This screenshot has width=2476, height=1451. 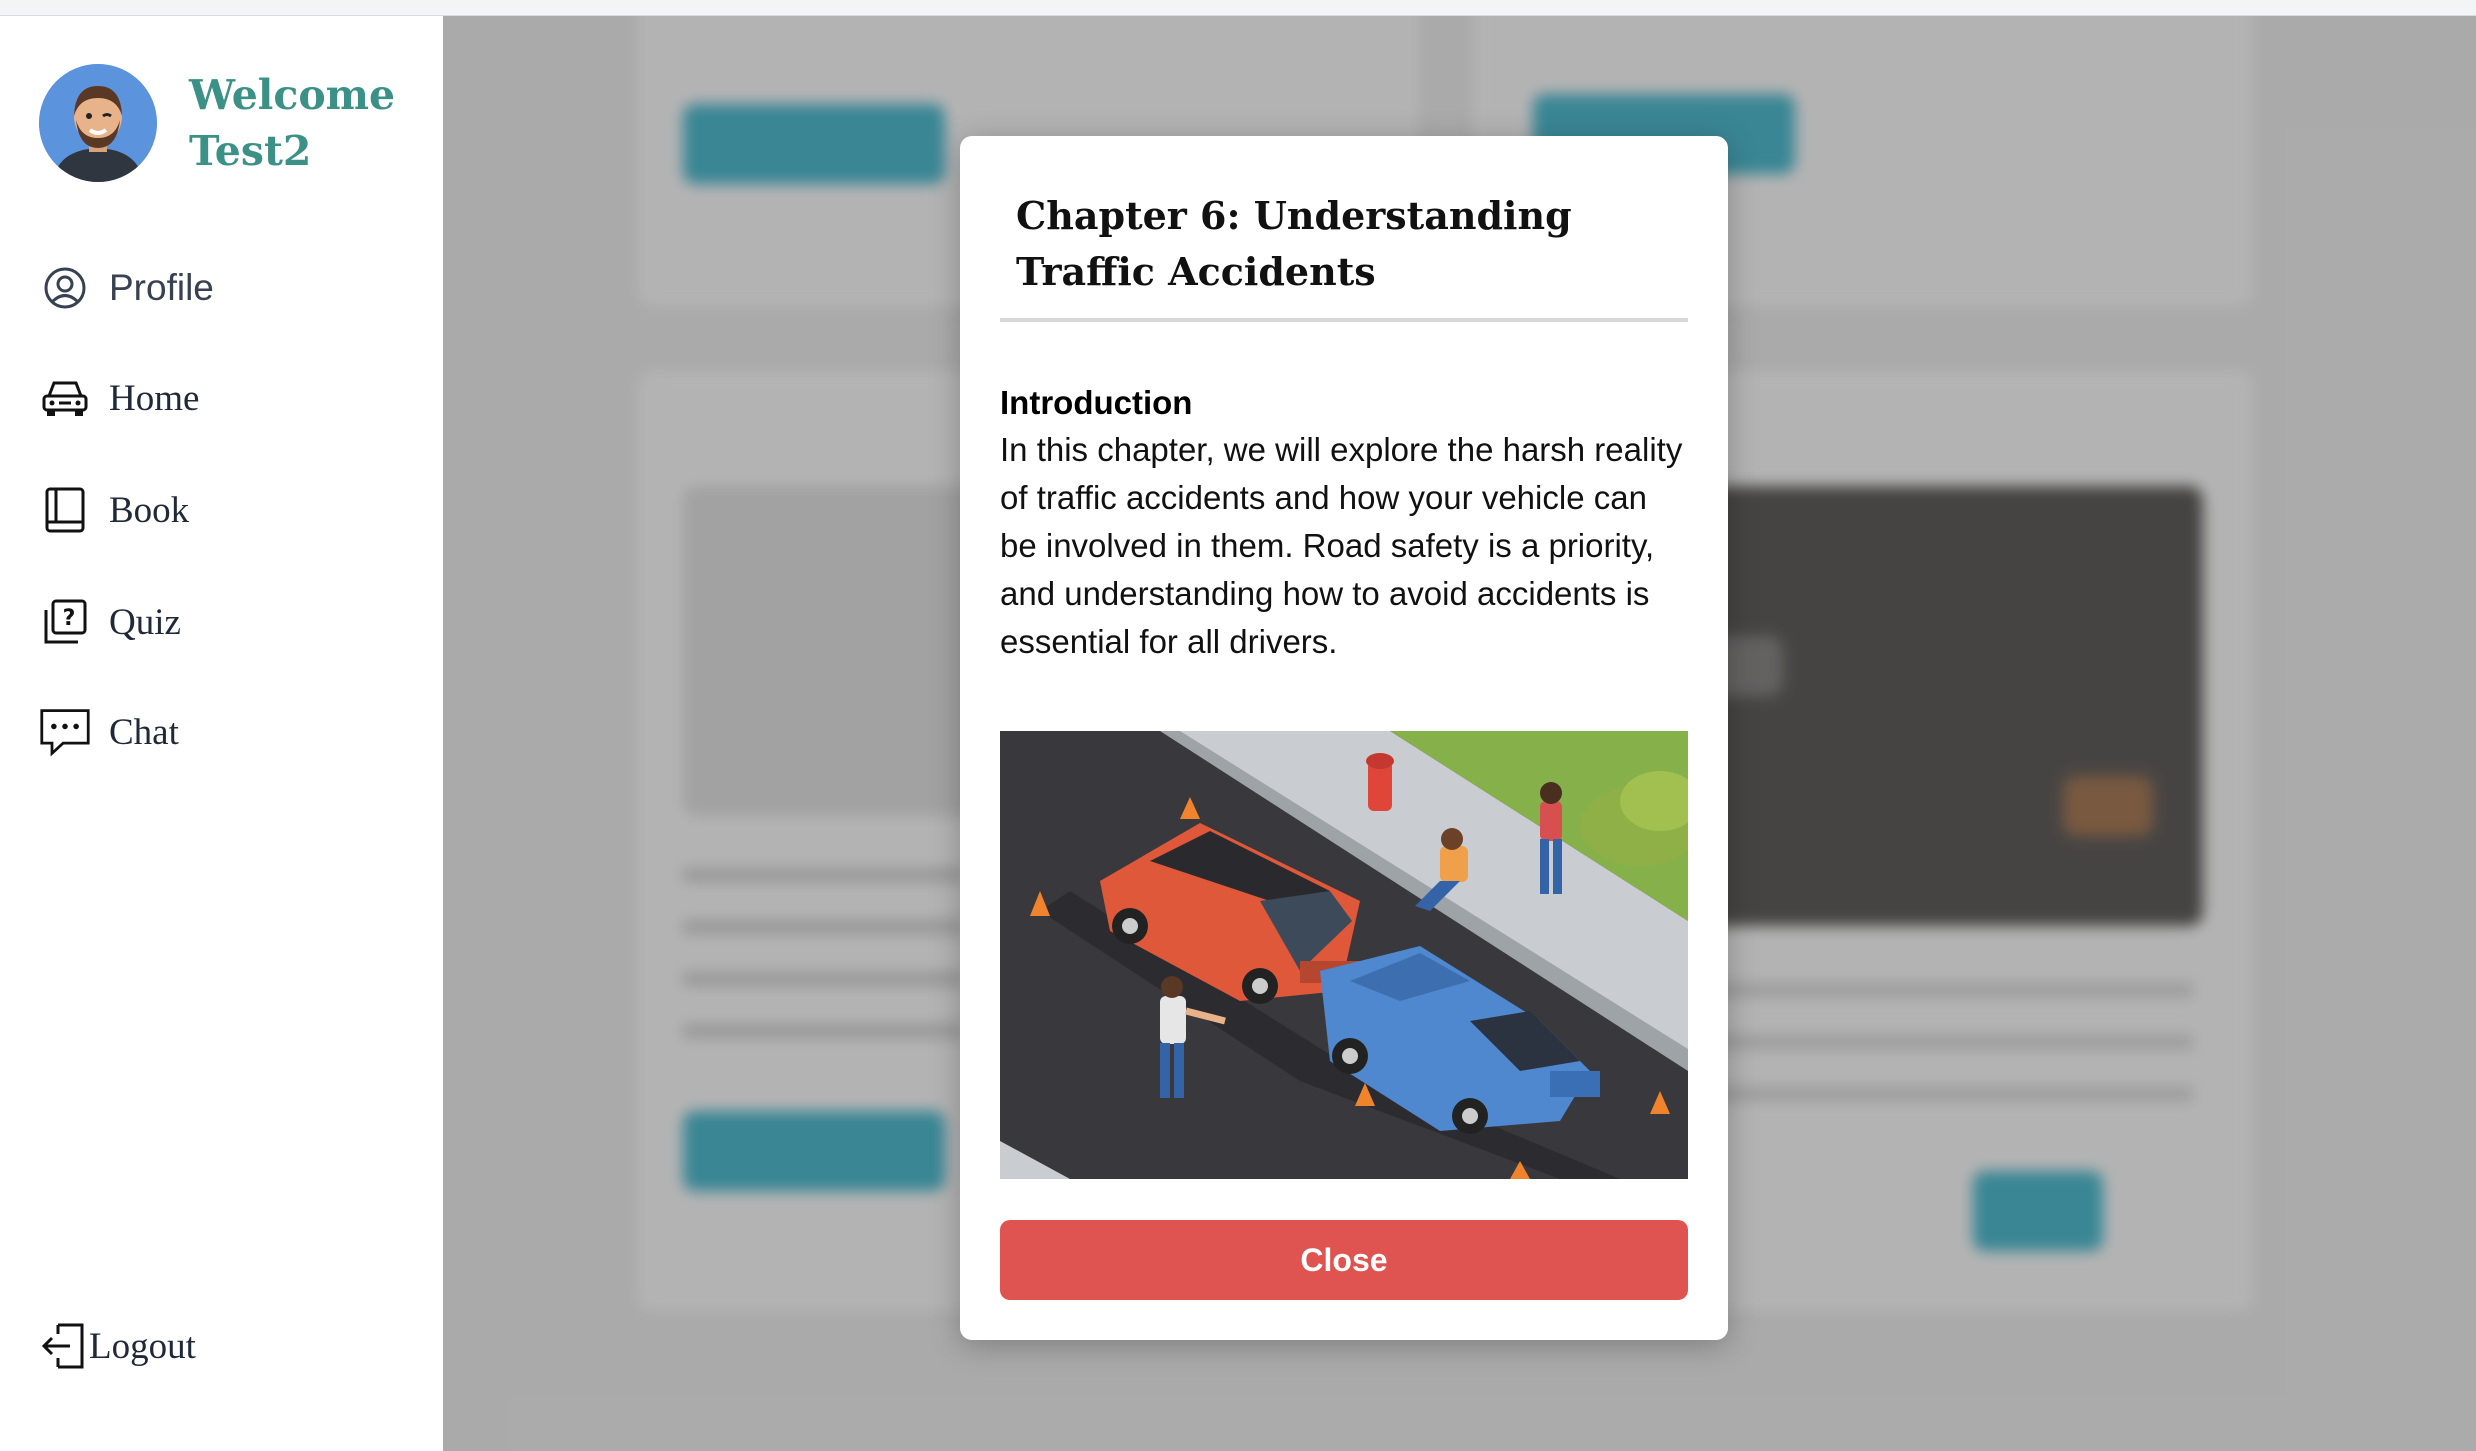 I want to click on modal-divider, so click(x=1344, y=320).